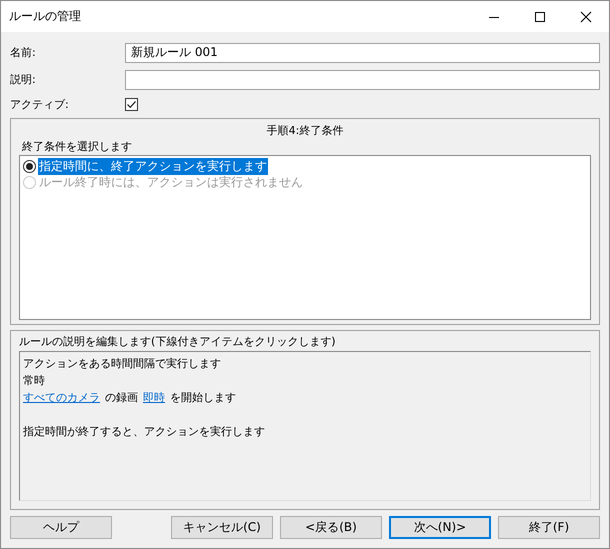 Image resolution: width=610 pixels, height=549 pixels. I want to click on description-heading: ルールの説明を編集します(下線付きアイテムをクリックします), so click(178, 342).